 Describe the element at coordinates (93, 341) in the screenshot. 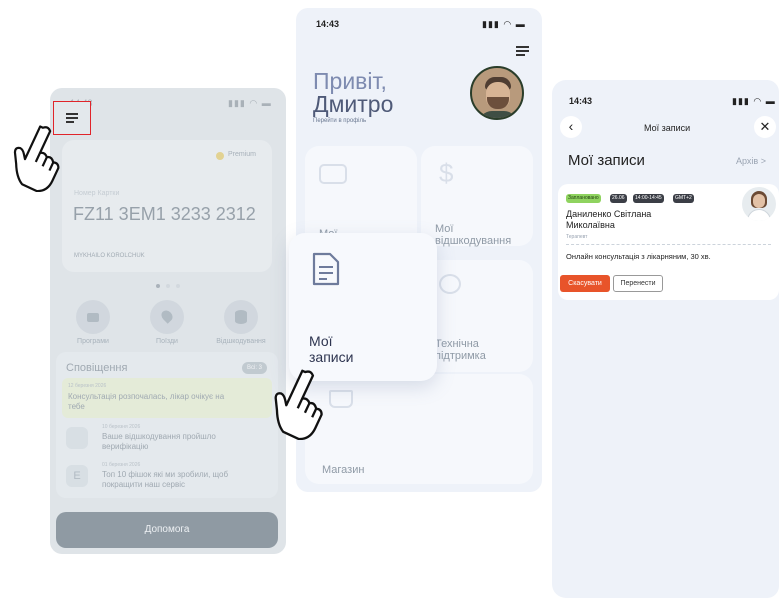

I see `programs-label: Програми` at that location.